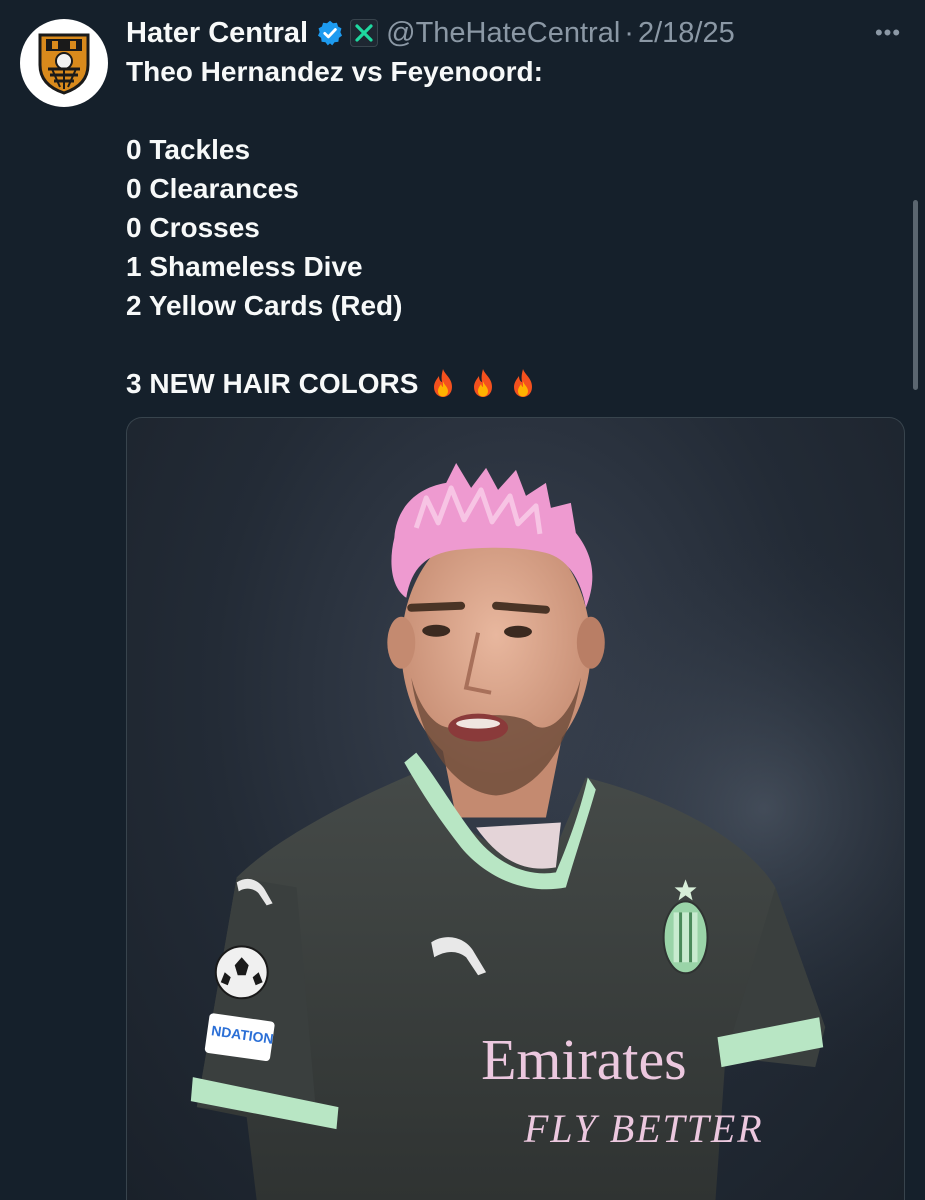 The height and width of the screenshot is (1200, 925). I want to click on tweet-header: Hater Central @TheHateCentral · 2/18/25, so click(430, 33).